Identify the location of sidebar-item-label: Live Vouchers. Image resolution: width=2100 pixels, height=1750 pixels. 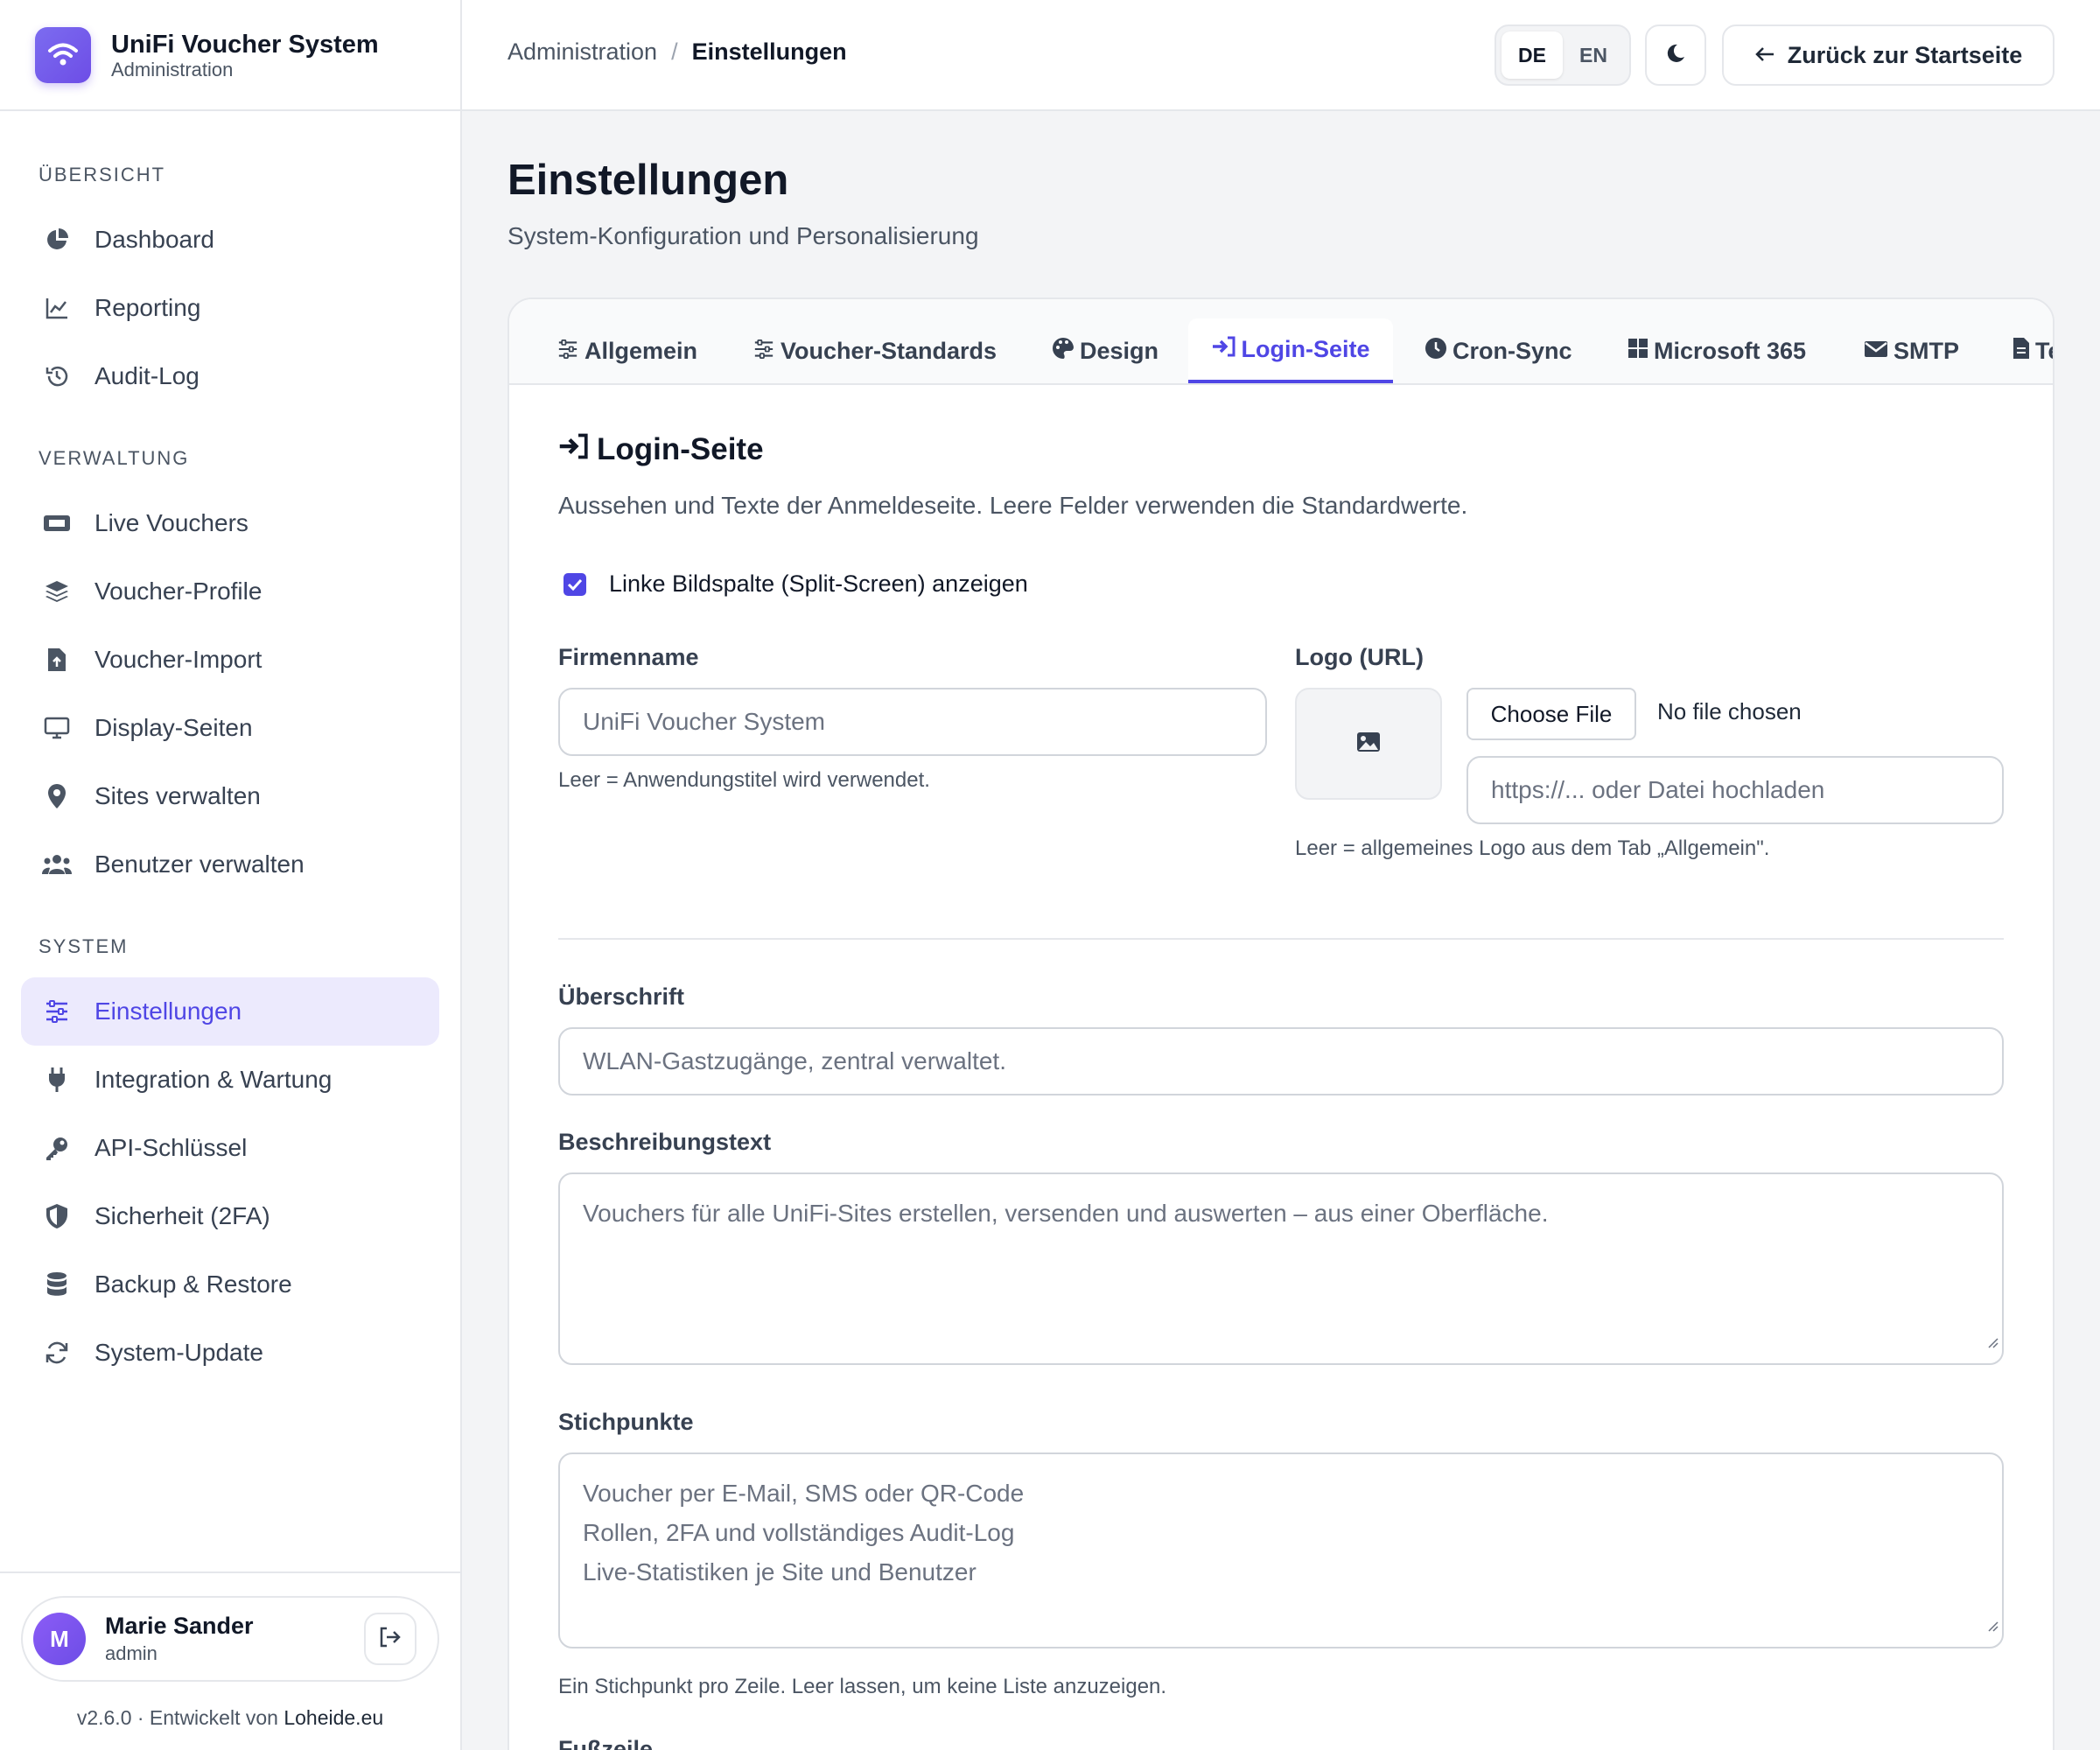
(171, 522).